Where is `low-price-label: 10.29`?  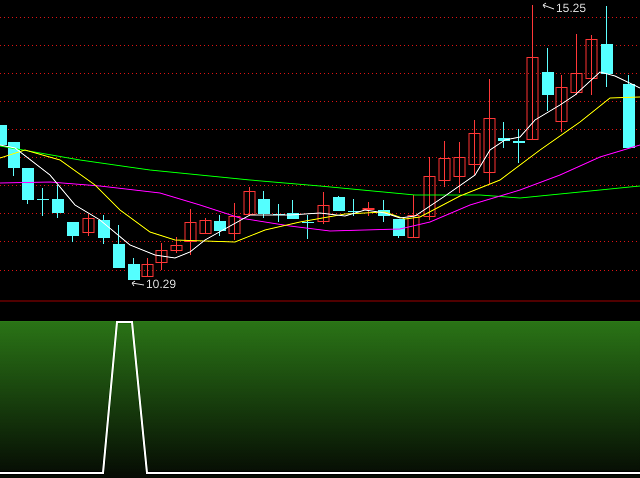 low-price-label: 10.29 is located at coordinates (161, 284).